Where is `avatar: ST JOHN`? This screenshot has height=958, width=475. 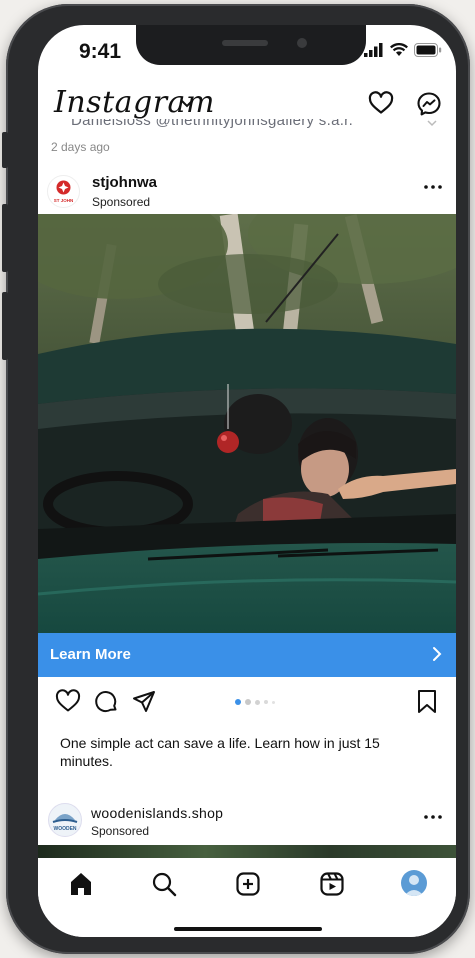 avatar: ST JOHN is located at coordinates (63, 191).